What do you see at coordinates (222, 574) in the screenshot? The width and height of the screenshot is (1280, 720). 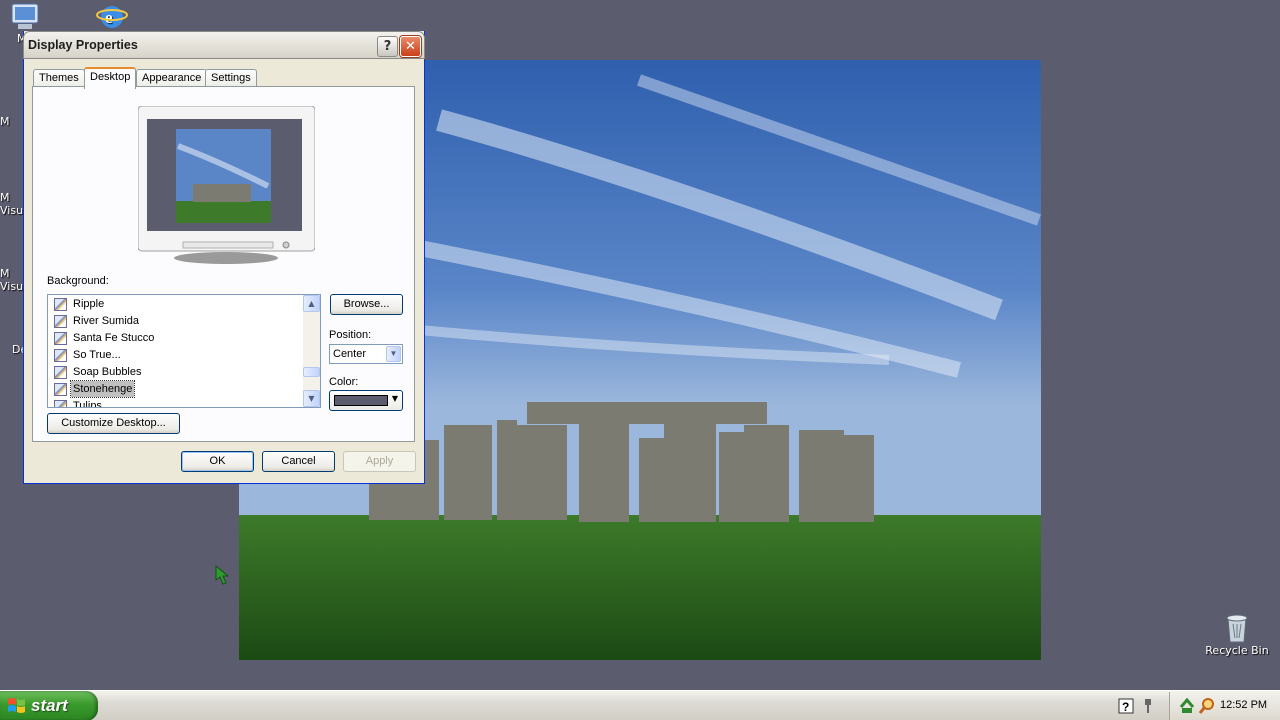 I see `mouse-cursor-icon` at bounding box center [222, 574].